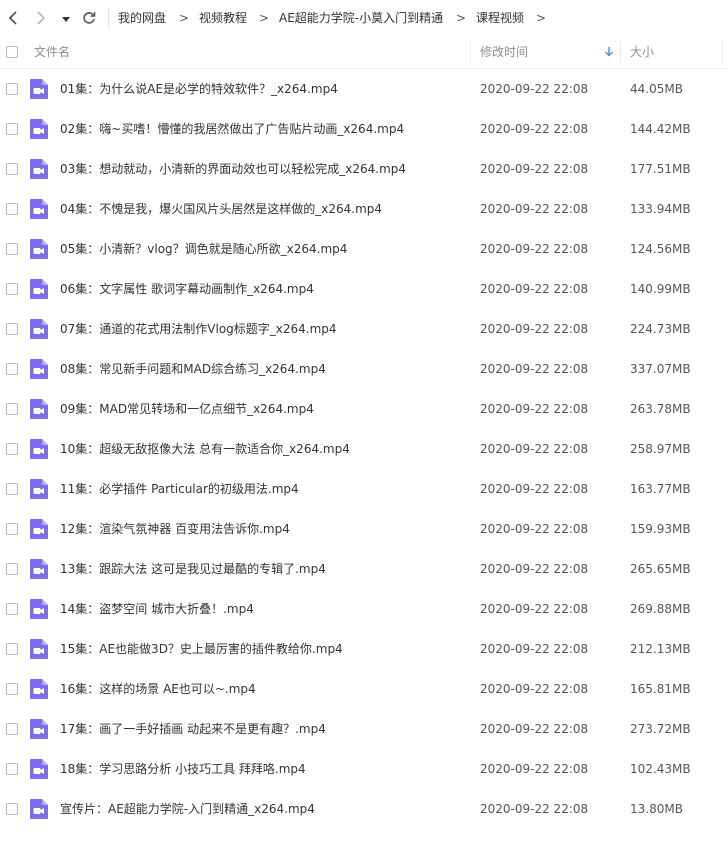 This screenshot has width=728, height=841. What do you see at coordinates (221, 209) in the screenshot?
I see `file-name: 04集：不愧是我，爆火国风片头居然是这样做的_x264.mp4` at bounding box center [221, 209].